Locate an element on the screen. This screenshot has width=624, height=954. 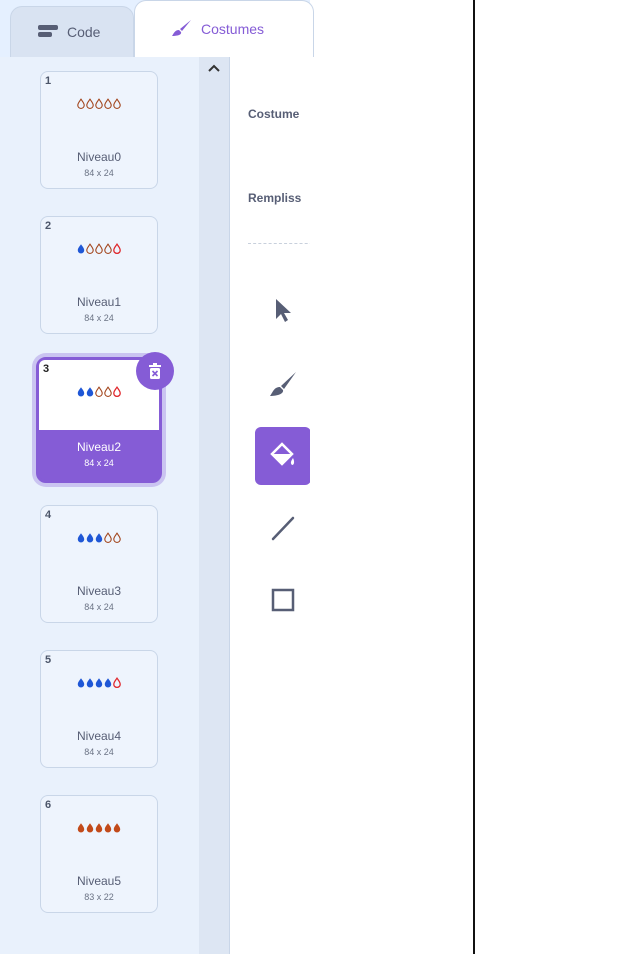
tab-code: Code is located at coordinates (72, 31).